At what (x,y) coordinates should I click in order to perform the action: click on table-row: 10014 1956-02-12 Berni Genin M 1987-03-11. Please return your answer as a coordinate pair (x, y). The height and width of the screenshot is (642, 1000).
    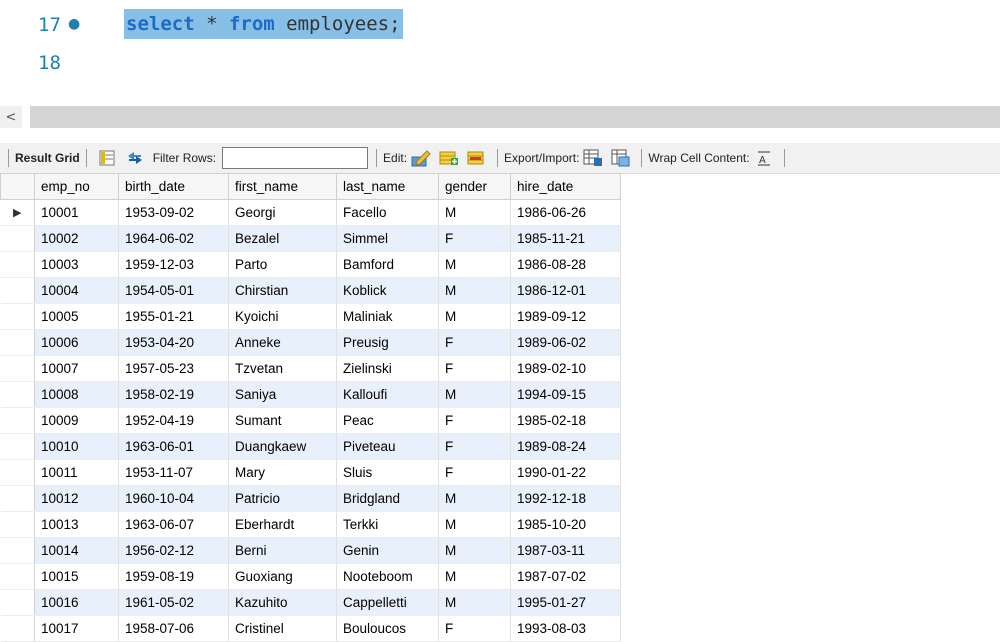
    Looking at the image, I should click on (310, 550).